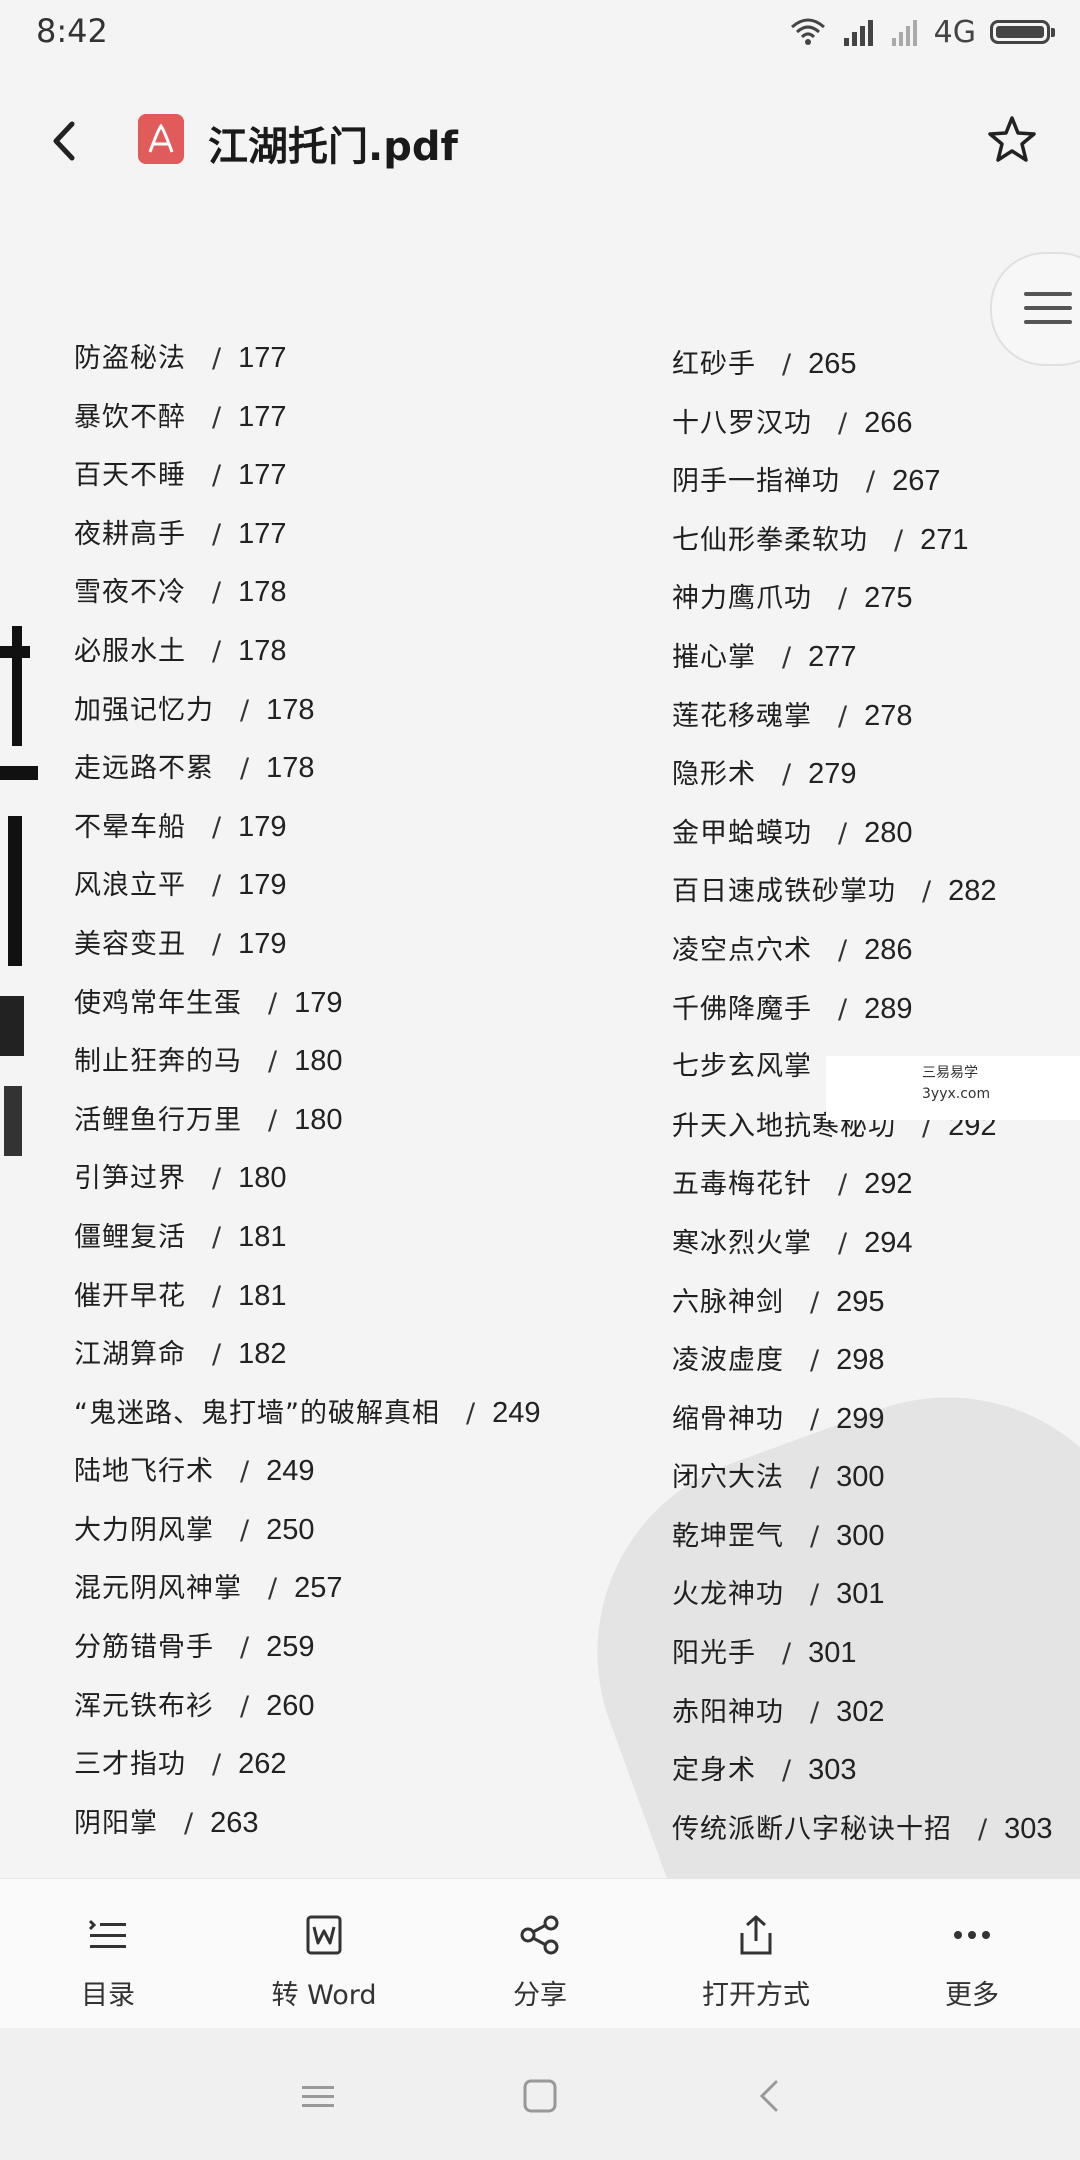 This screenshot has width=1080, height=2160. I want to click on toc-entry: 活鲤鱼行万里 / 180, so click(307, 1120).